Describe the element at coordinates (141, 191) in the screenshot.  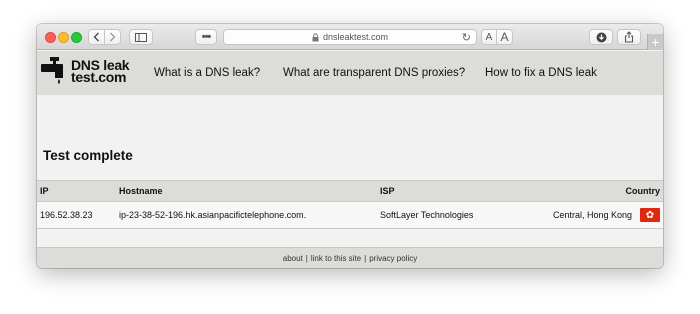
I see `column-header-hostname: Hostname` at that location.